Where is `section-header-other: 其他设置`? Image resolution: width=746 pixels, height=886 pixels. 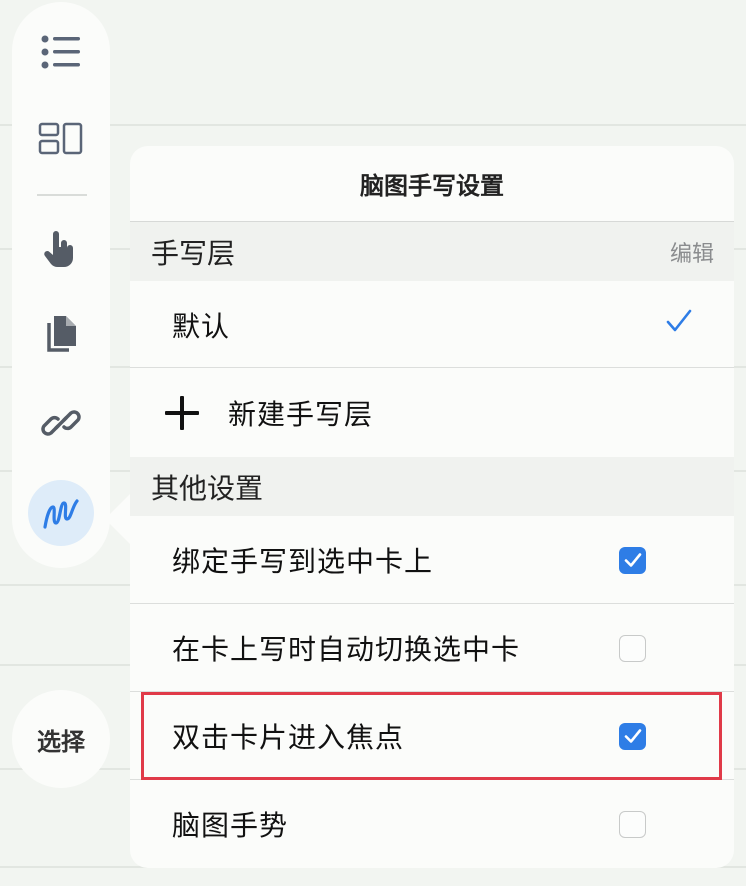 section-header-other: 其他设置 is located at coordinates (432, 486).